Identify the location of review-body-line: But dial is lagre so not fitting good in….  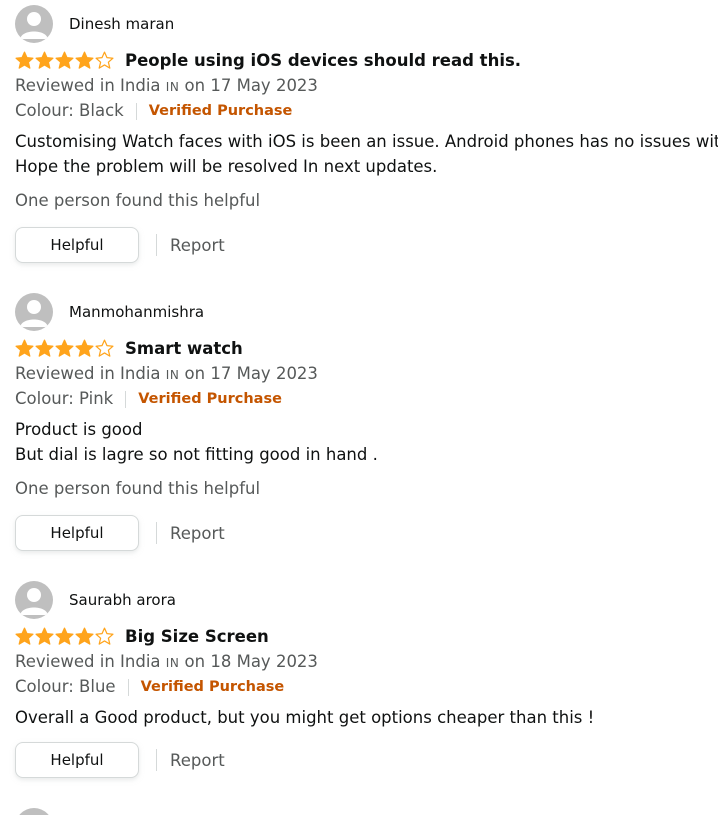
(196, 454).